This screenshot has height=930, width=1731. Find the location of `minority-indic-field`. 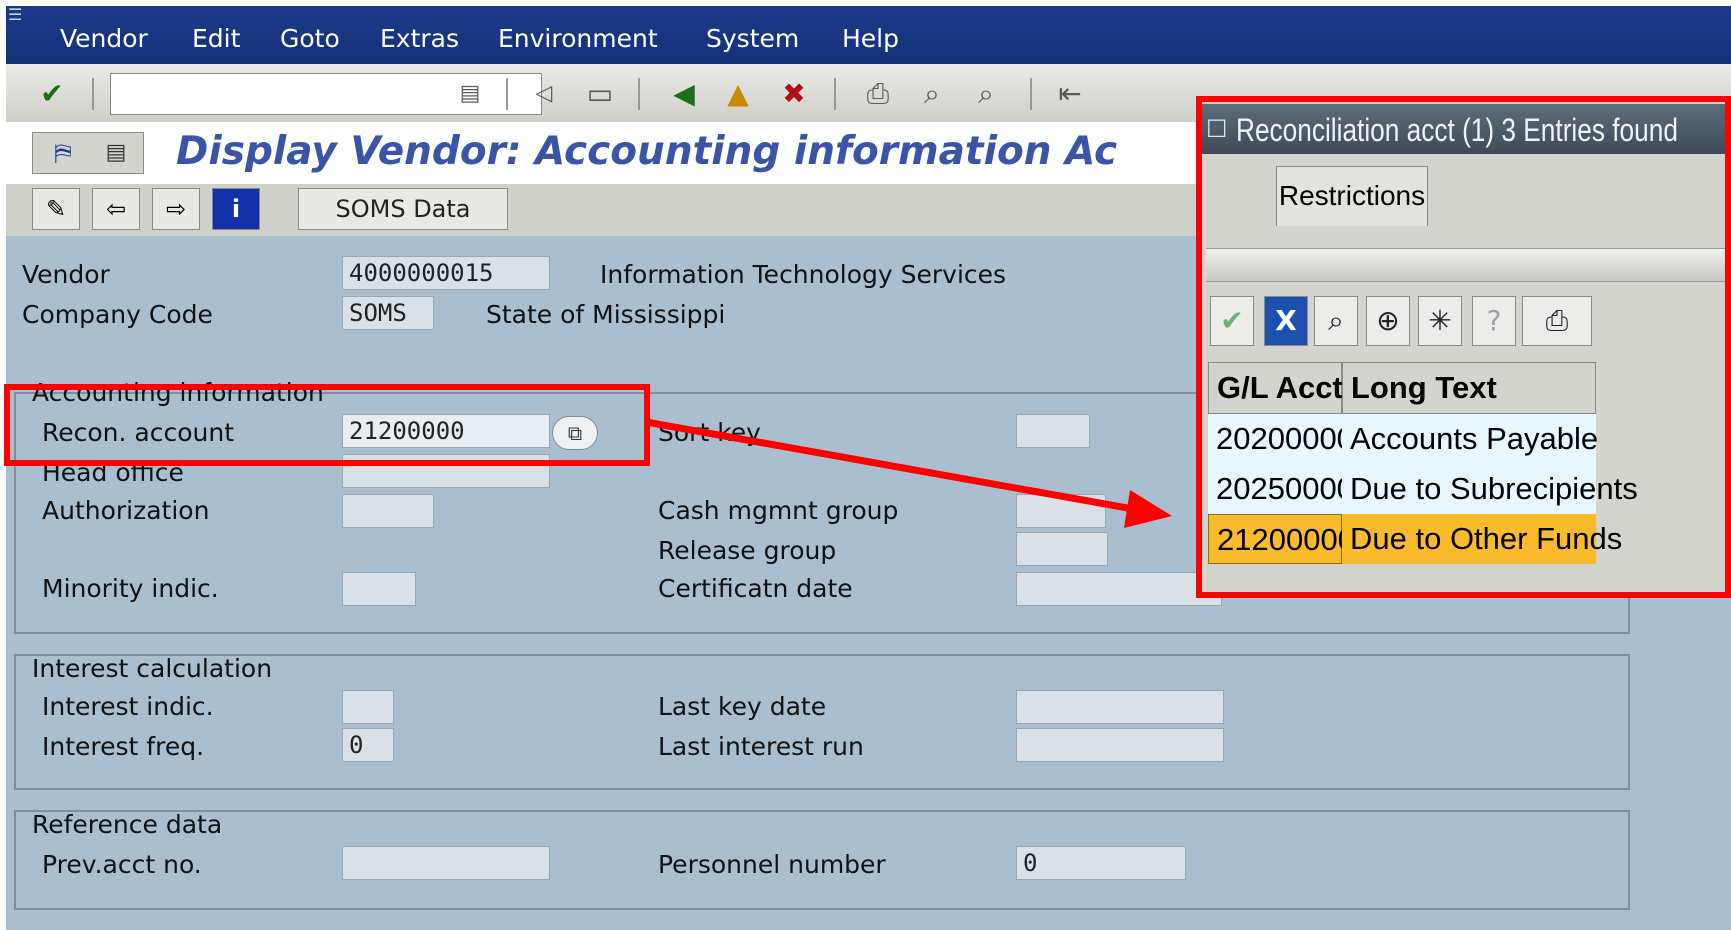

minority-indic-field is located at coordinates (379, 589).